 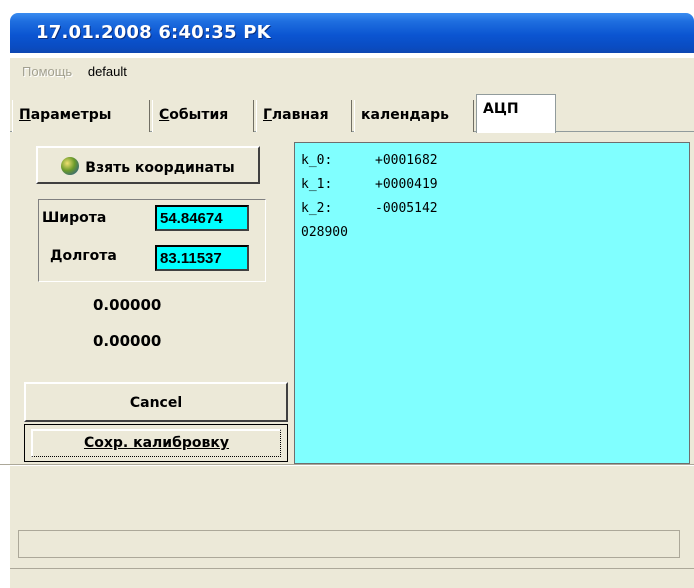 I want to click on tab-adc: АЦП, so click(x=516, y=113).